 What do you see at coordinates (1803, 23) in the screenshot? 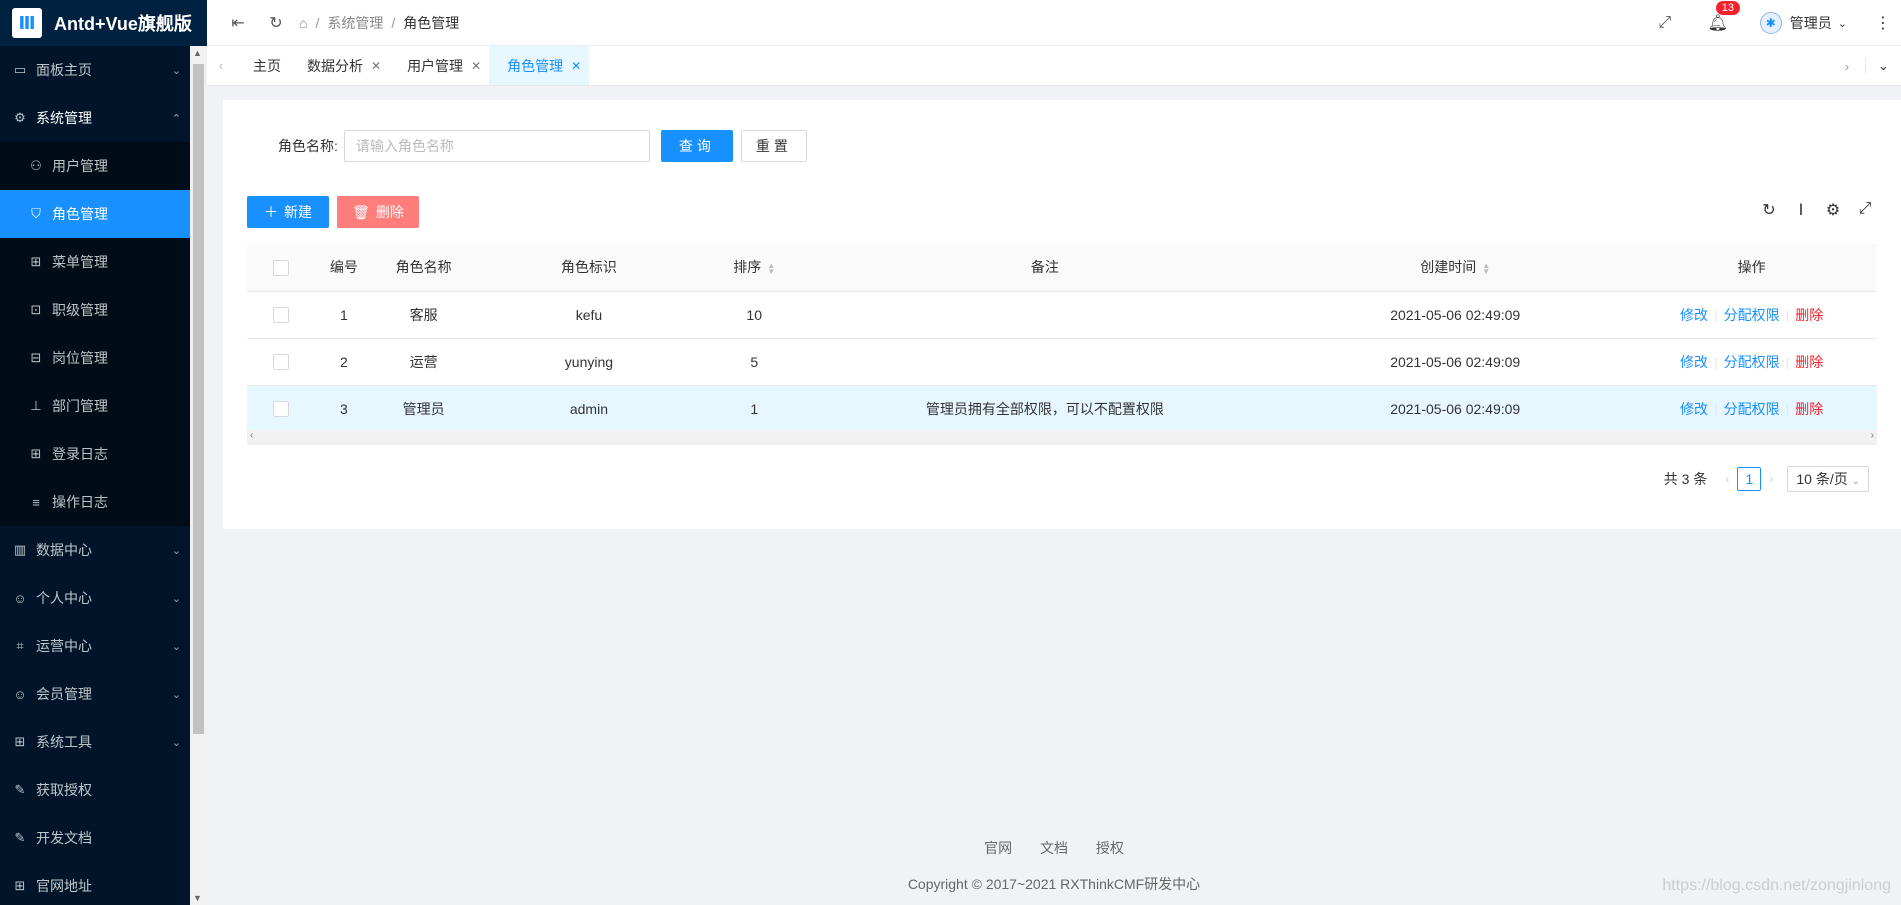
I see `user-menu: ✱ 管理员 ⌄` at bounding box center [1803, 23].